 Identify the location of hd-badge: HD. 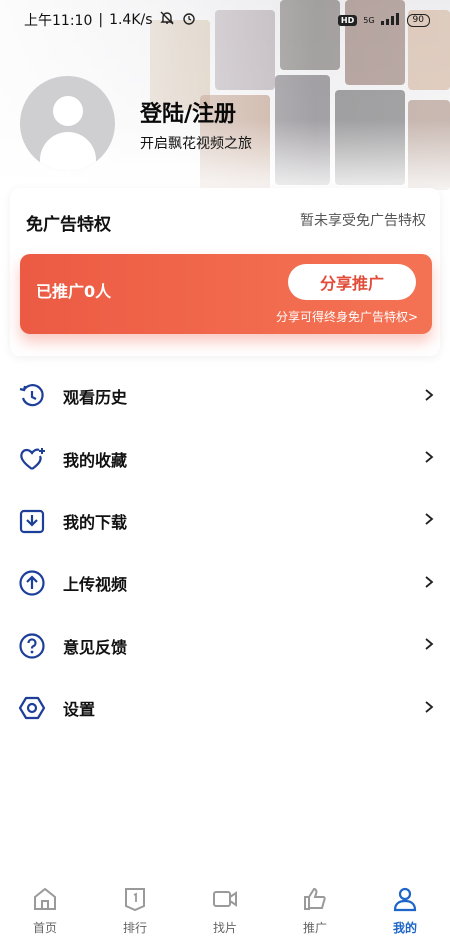
(347, 20).